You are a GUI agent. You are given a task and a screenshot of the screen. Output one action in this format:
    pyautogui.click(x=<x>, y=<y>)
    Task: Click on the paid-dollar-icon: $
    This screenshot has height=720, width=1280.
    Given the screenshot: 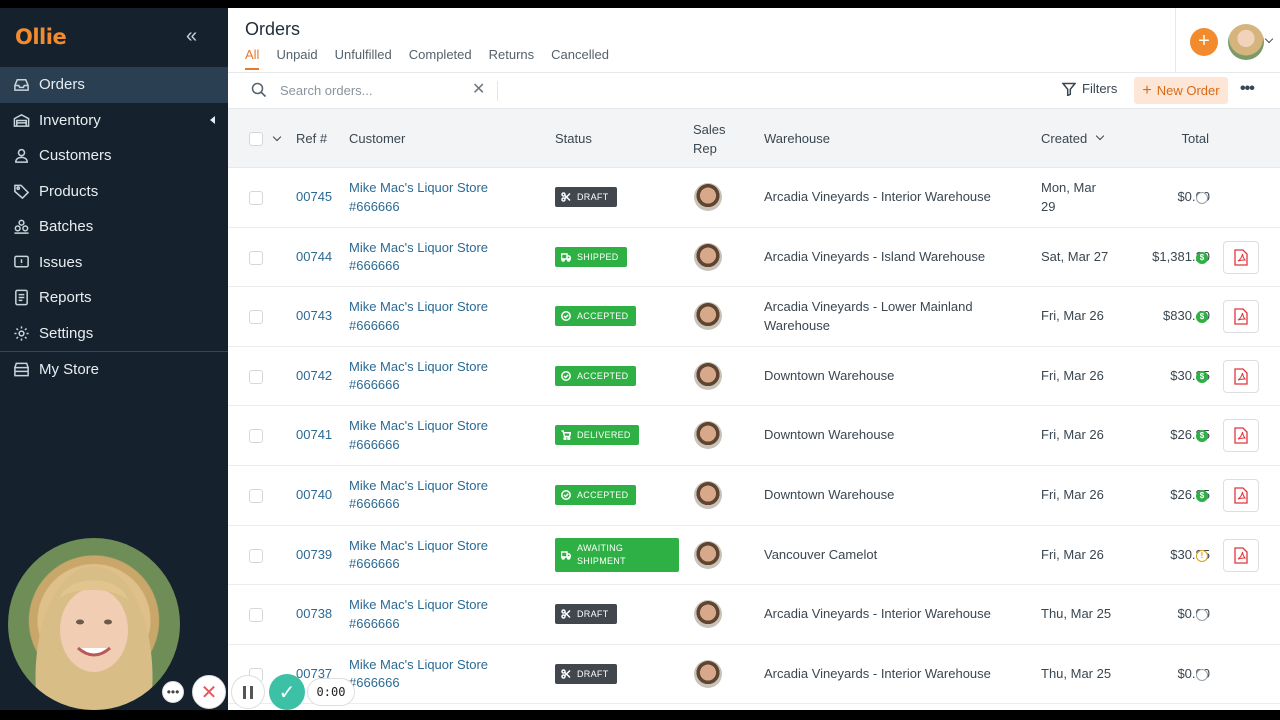 What is the action you would take?
    pyautogui.click(x=1202, y=257)
    